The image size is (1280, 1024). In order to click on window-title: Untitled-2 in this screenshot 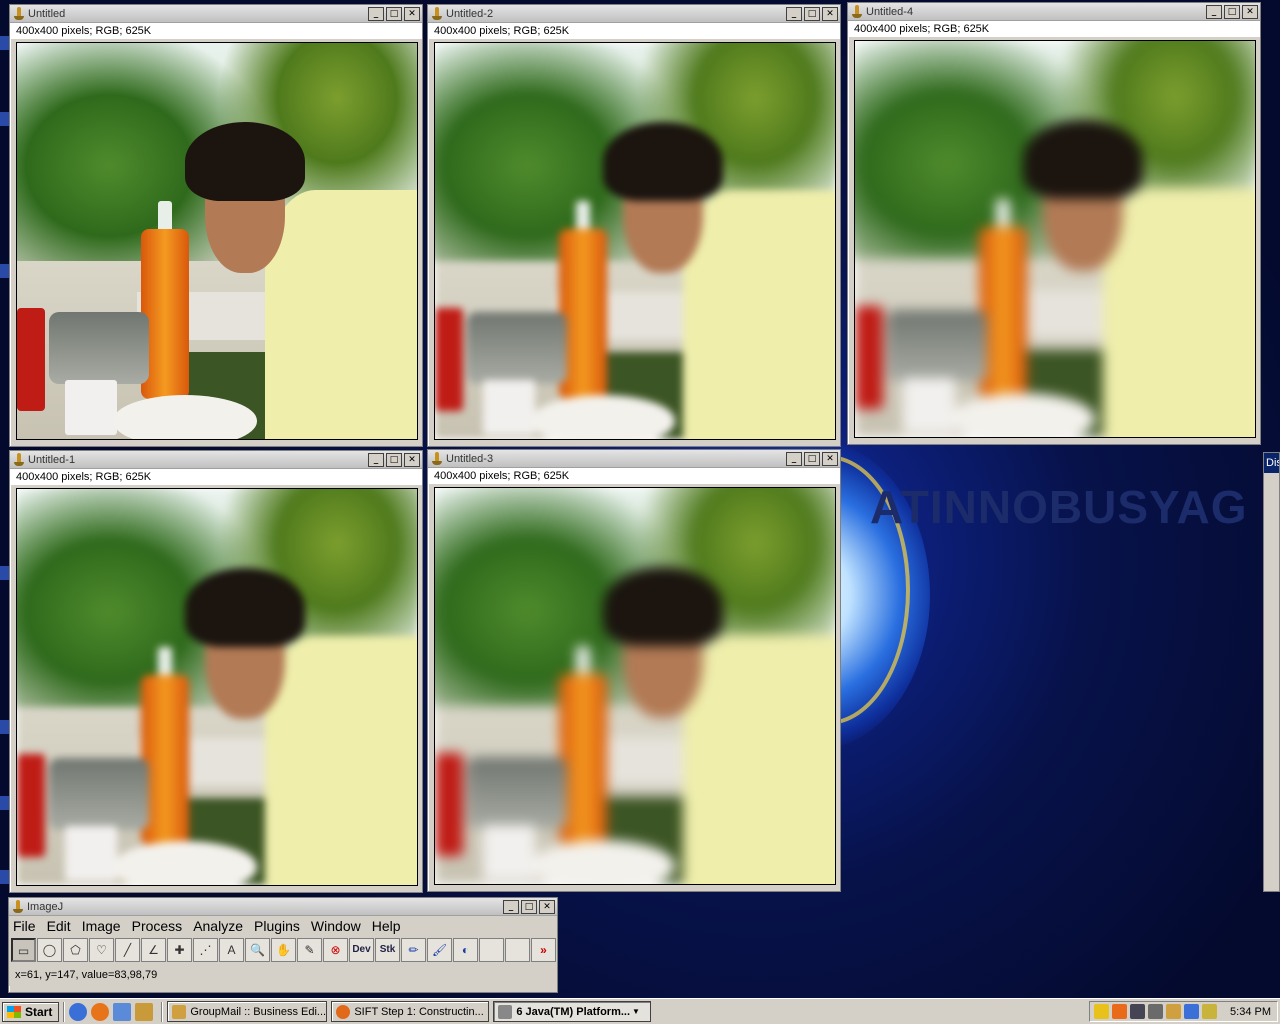, I will do `click(470, 13)`.